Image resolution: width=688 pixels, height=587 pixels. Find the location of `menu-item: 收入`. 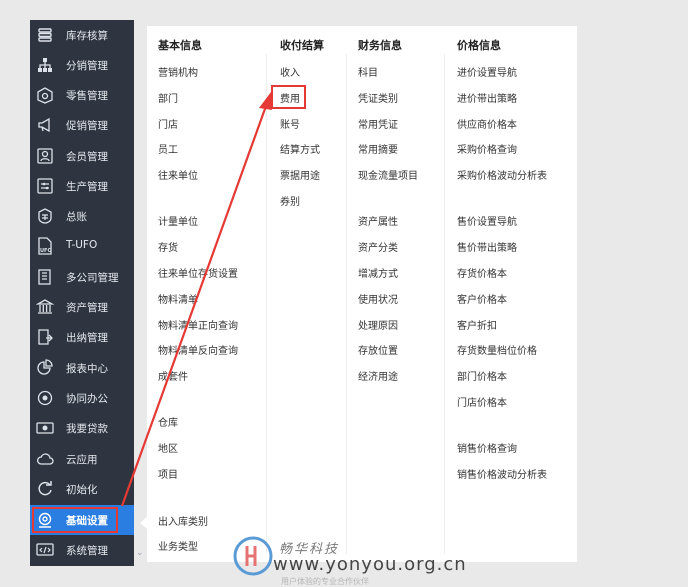

menu-item: 收入 is located at coordinates (290, 71).